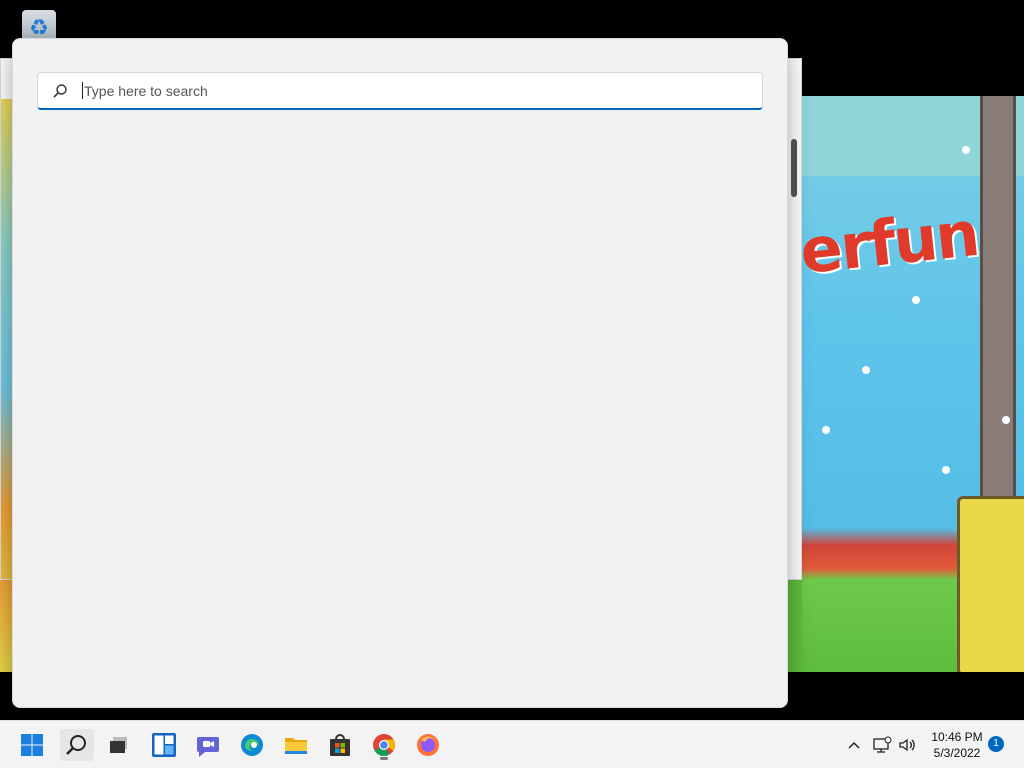  What do you see at coordinates (996, 744) in the screenshot?
I see `notification-badge: 1` at bounding box center [996, 744].